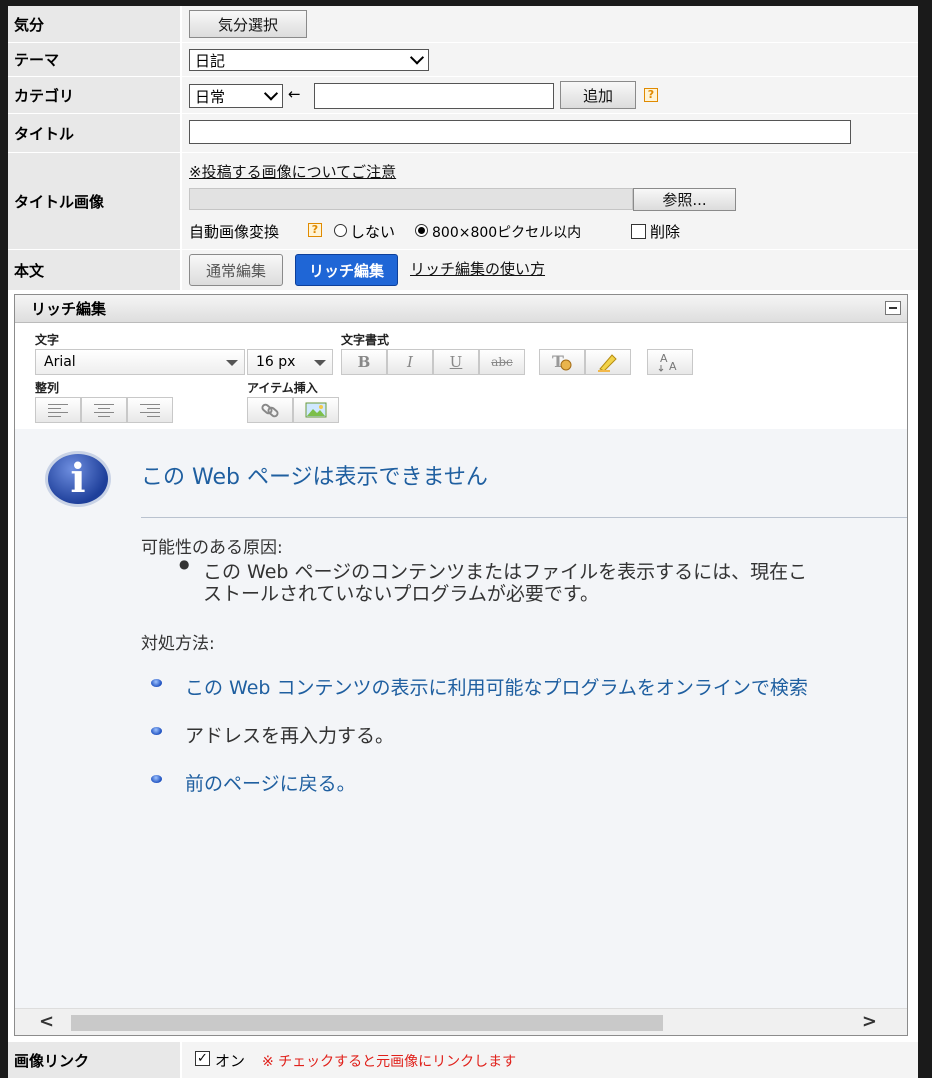 The height and width of the screenshot is (1078, 932). I want to click on image-link-row: 画像リンク ✓ オン ※ チェックすると元画像にリンクします, so click(463, 1060).